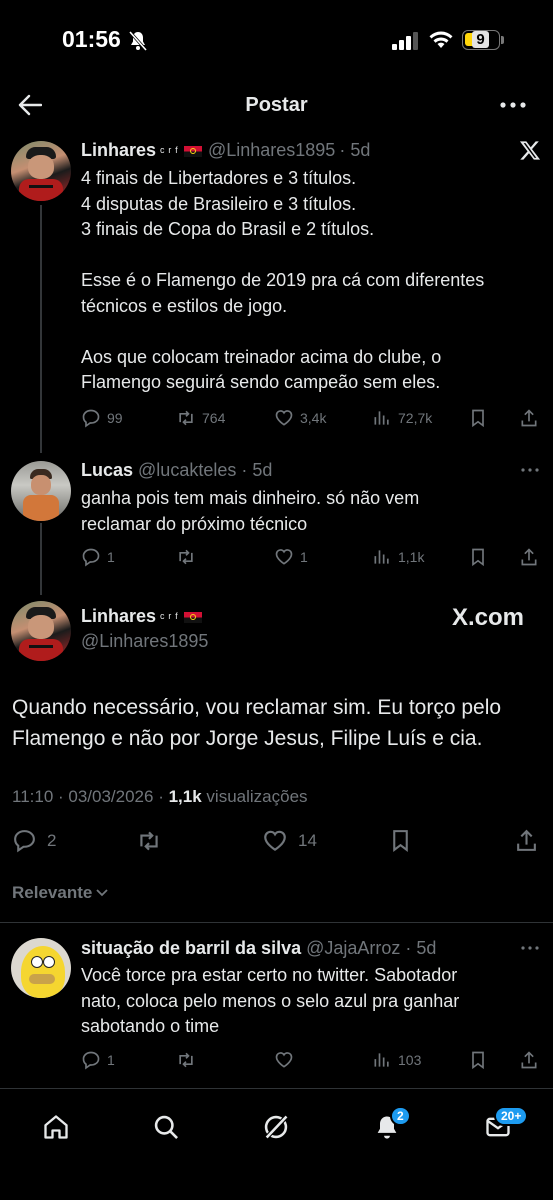  What do you see at coordinates (502, 40) in the screenshot?
I see `battery-tip` at bounding box center [502, 40].